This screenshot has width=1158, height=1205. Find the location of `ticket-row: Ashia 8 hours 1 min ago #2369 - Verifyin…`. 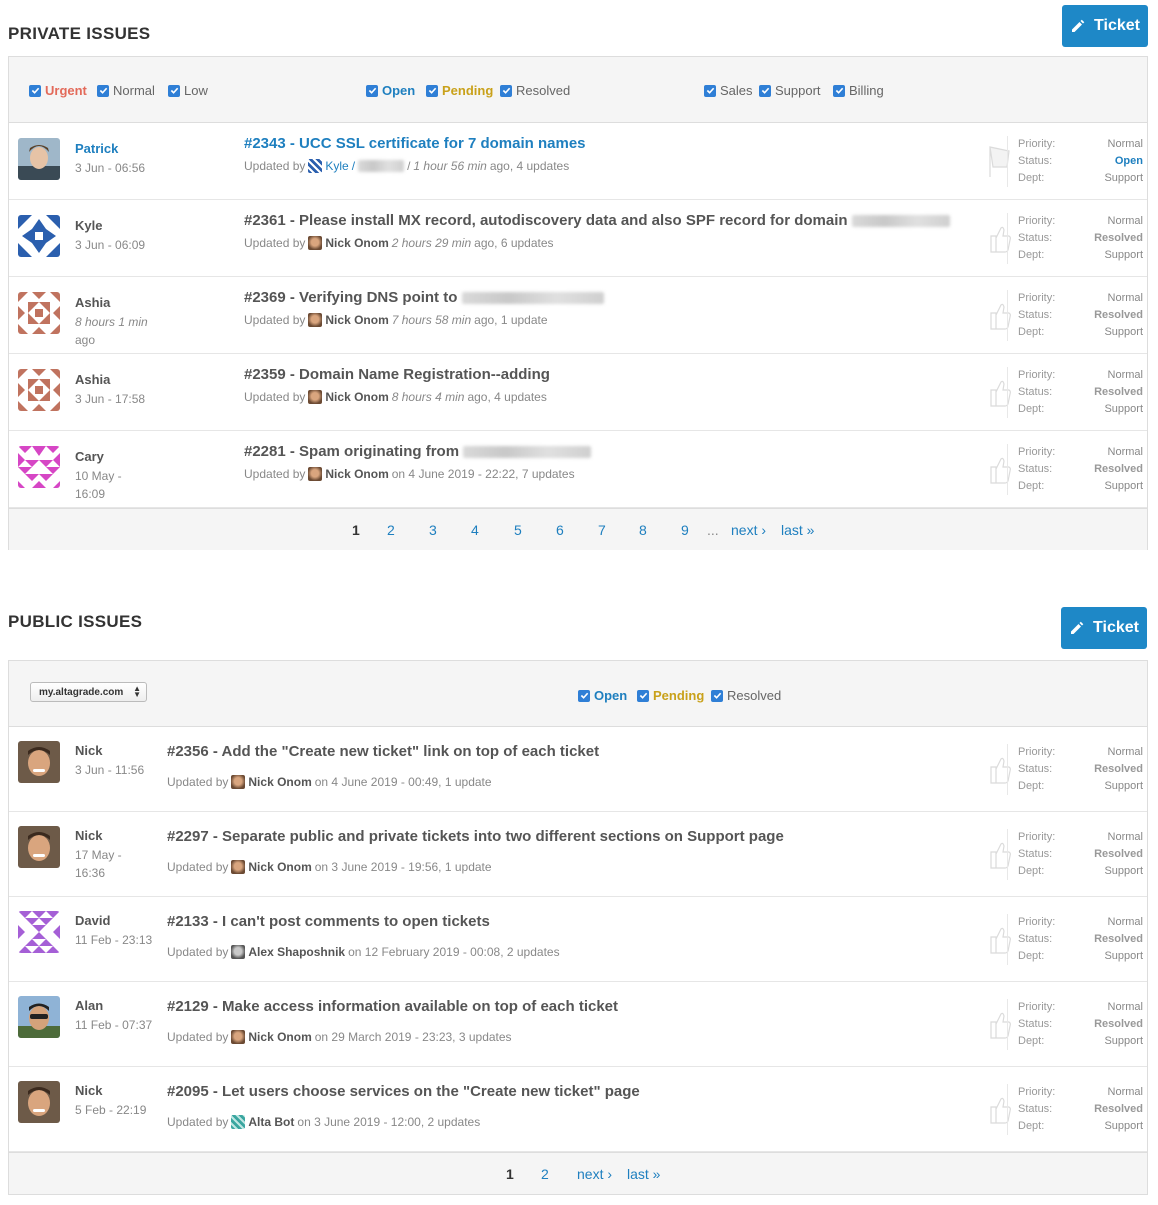

ticket-row: Ashia 8 hours 1 min ago #2369 - Verifyin… is located at coordinates (578, 315).